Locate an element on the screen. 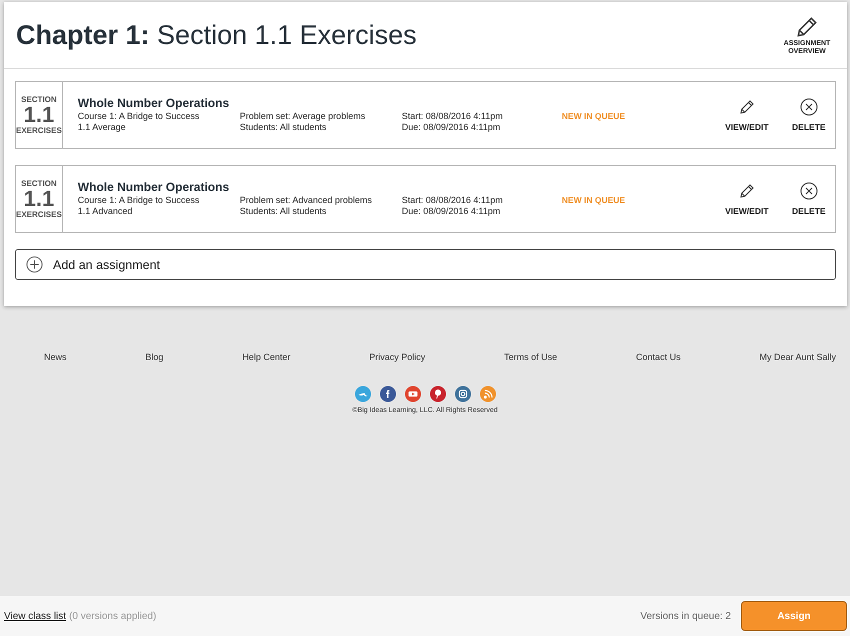 This screenshot has width=850, height=636. add-assignment-button: Add an assignment is located at coordinates (425, 264).